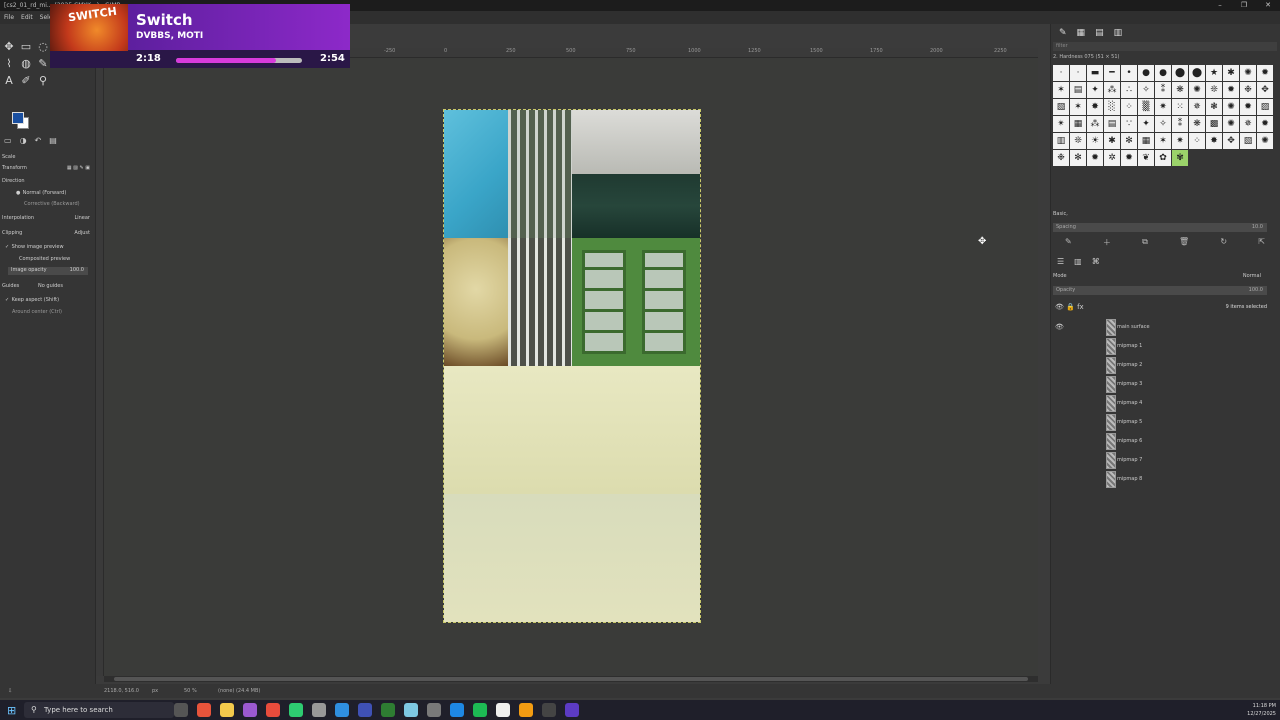 The image size is (1280, 720). I want to click on brushes-tab-icon: ✎, so click(1063, 33).